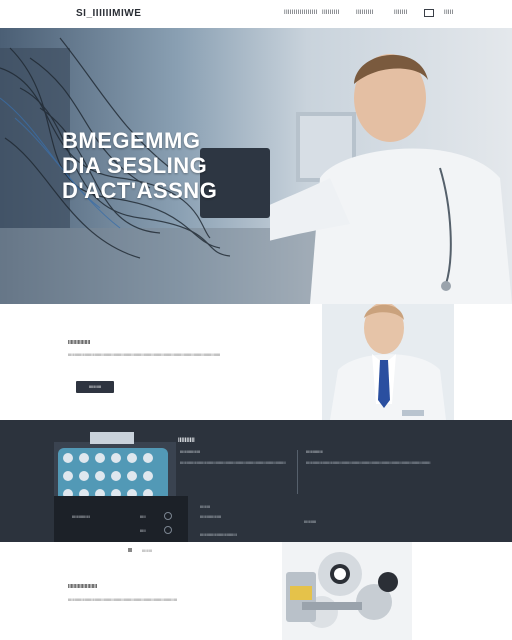 The height and width of the screenshot is (640, 512). I want to click on feature-note-2: IIIIIIIIIIIIIIIIIII, so click(211, 516).